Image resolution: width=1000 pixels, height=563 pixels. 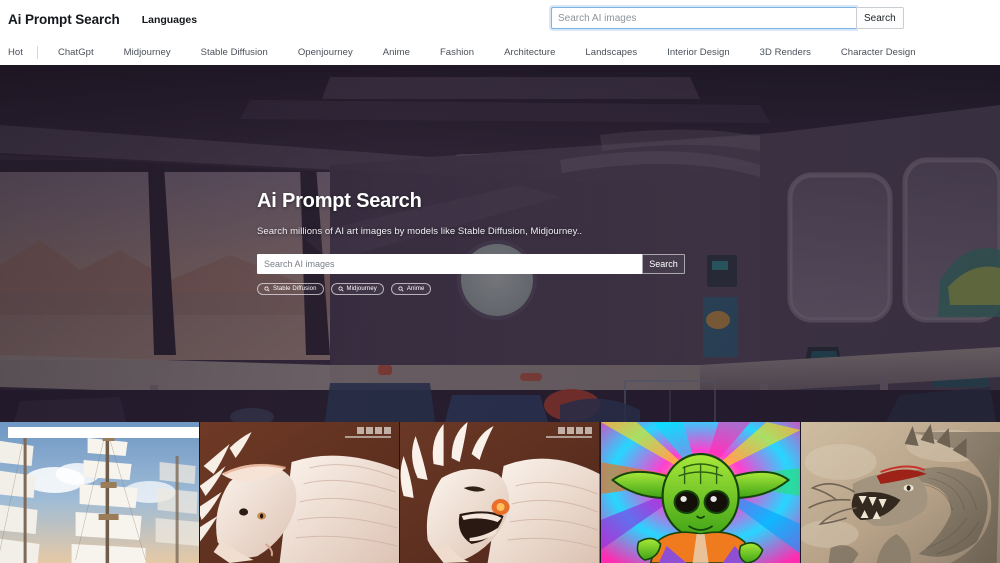 What do you see at coordinates (529, 52) in the screenshot?
I see `nav-item-architecture: Architecture` at bounding box center [529, 52].